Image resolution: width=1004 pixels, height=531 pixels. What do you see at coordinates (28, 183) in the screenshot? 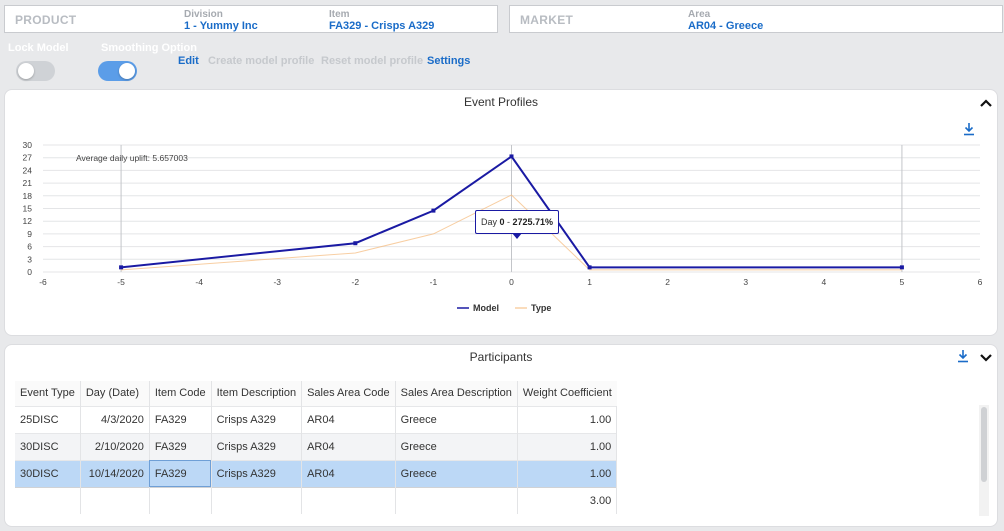
I see `y-tick-label: 21` at bounding box center [28, 183].